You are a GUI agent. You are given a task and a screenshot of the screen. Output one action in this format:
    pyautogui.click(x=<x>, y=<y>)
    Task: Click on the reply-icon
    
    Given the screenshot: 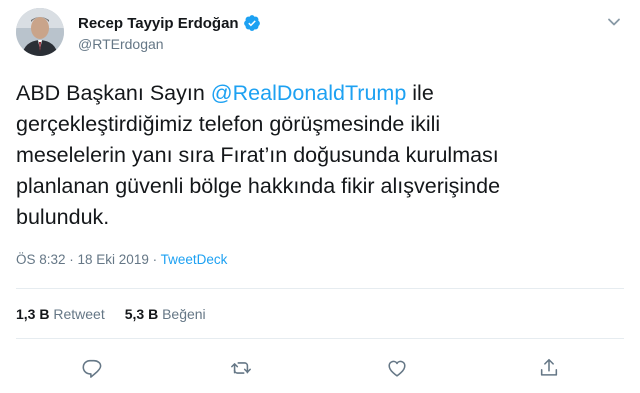 What is the action you would take?
    pyautogui.click(x=92, y=368)
    